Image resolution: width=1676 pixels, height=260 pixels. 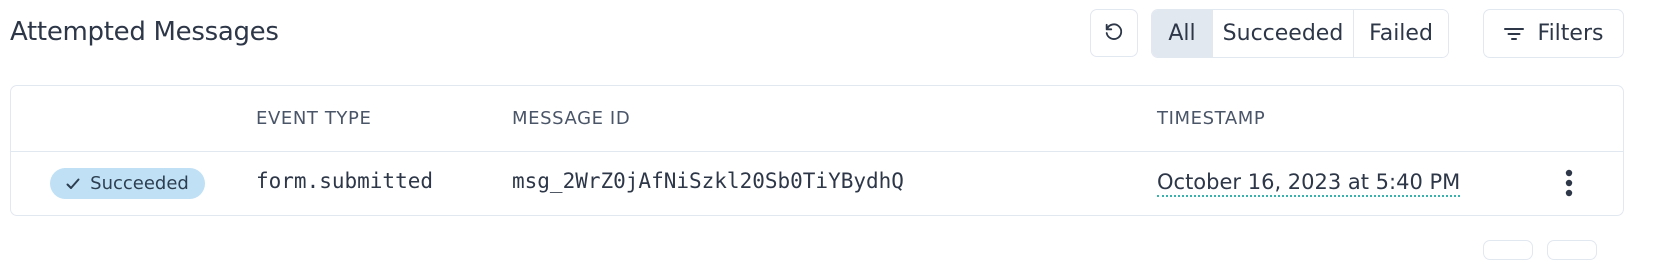 I want to click on refresh-button, so click(x=1114, y=33).